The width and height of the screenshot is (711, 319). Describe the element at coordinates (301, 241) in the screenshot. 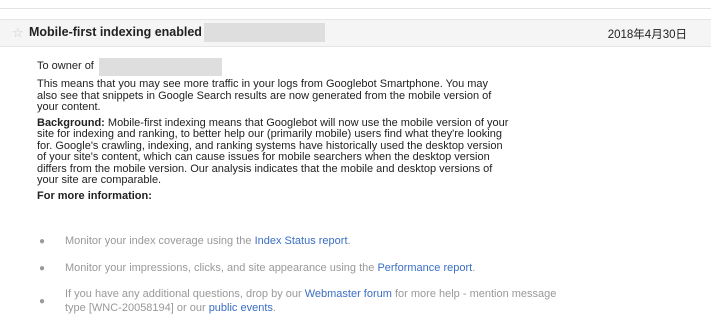

I see `index-status-report-link: Index Status report` at that location.